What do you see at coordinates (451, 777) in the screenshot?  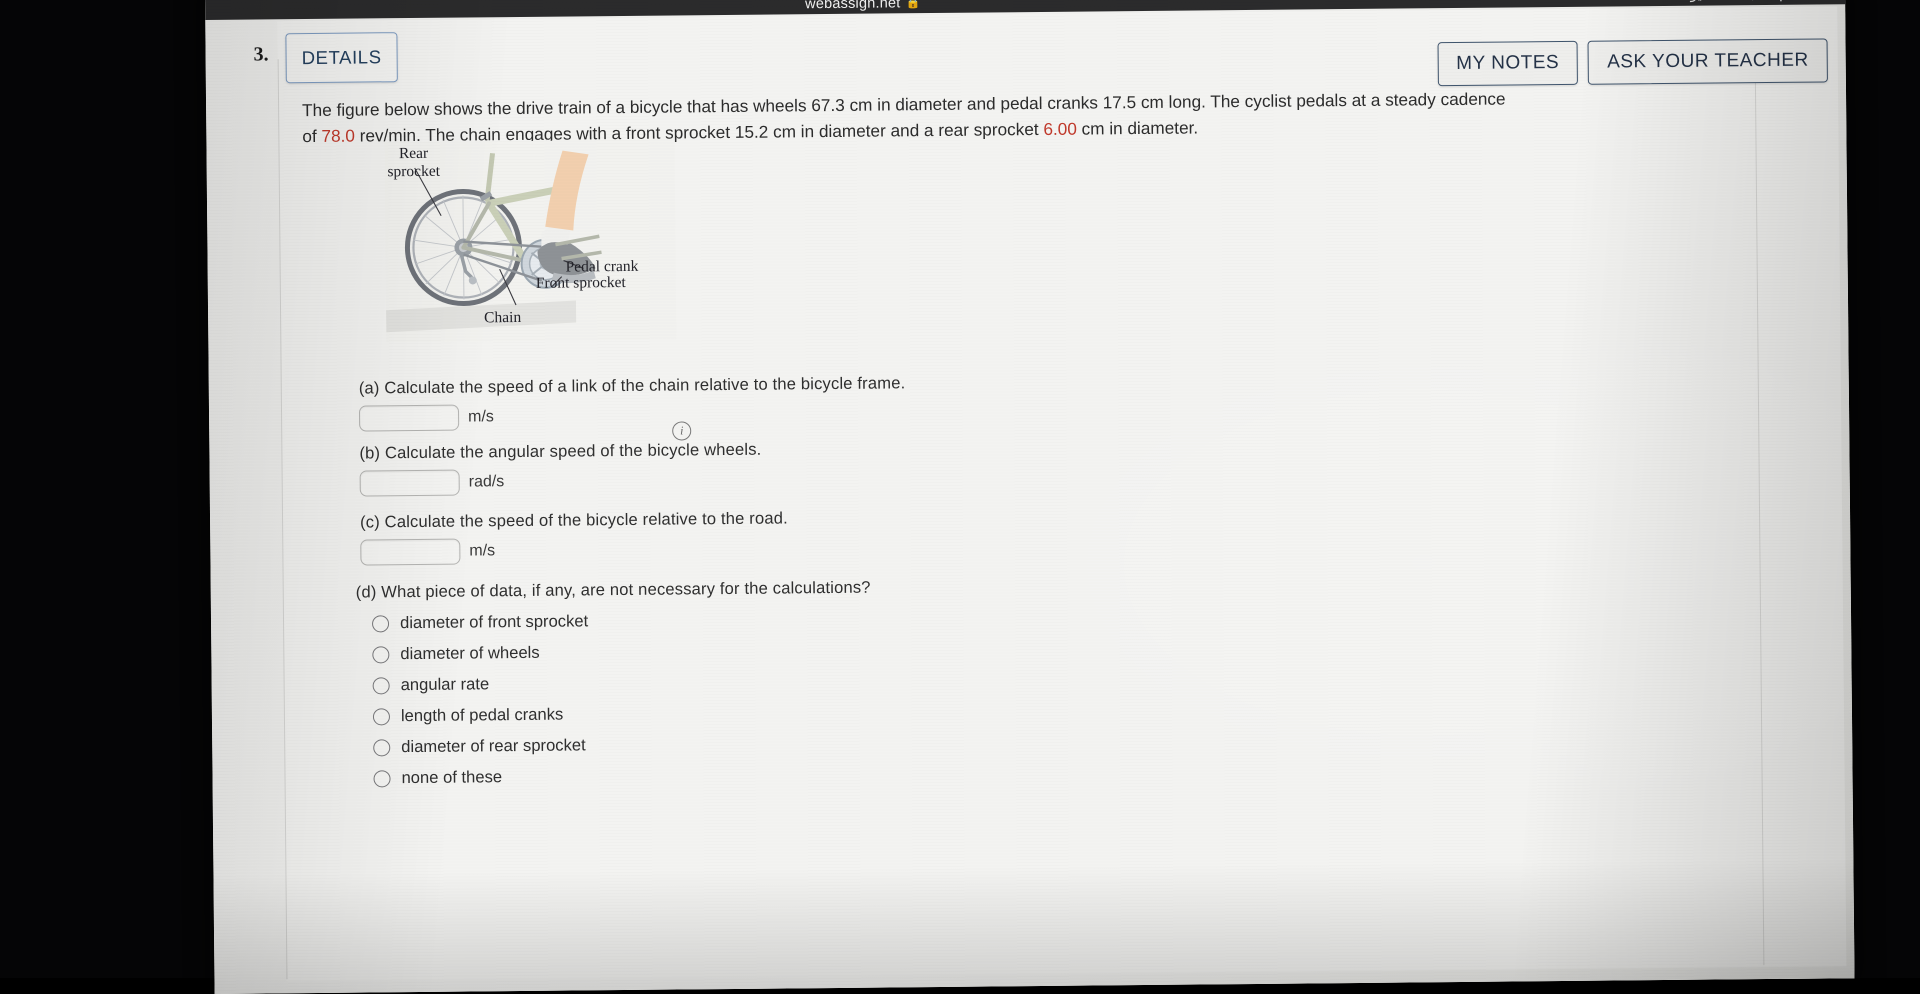 I see `option-label-6: none of these` at bounding box center [451, 777].